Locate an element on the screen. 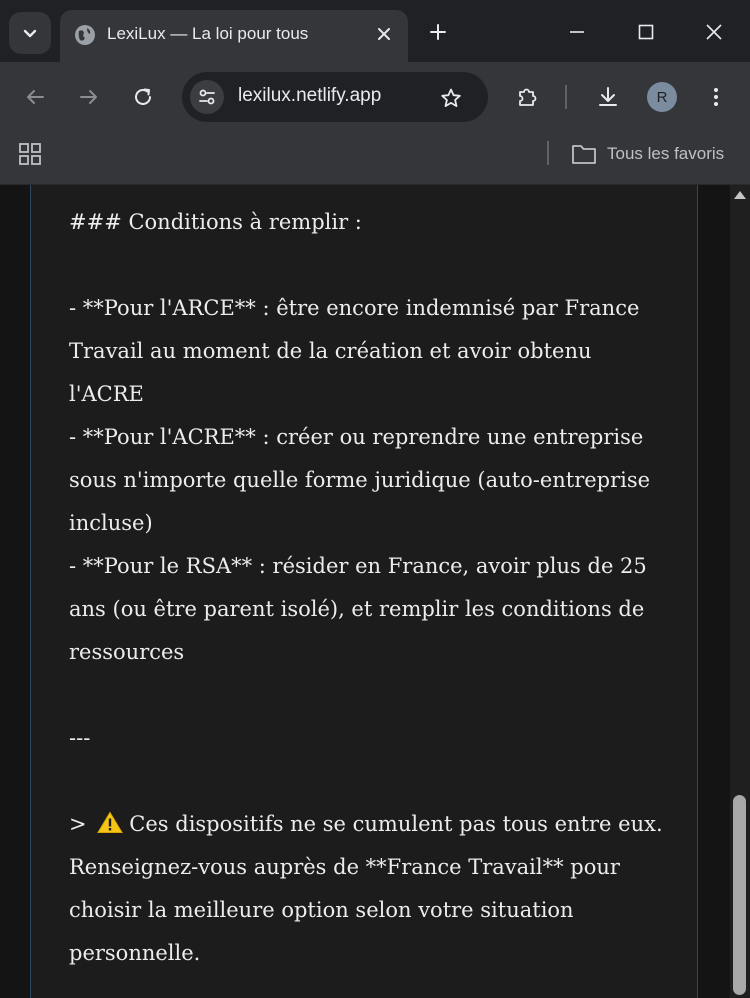  maximize-icon is located at coordinates (646, 32).